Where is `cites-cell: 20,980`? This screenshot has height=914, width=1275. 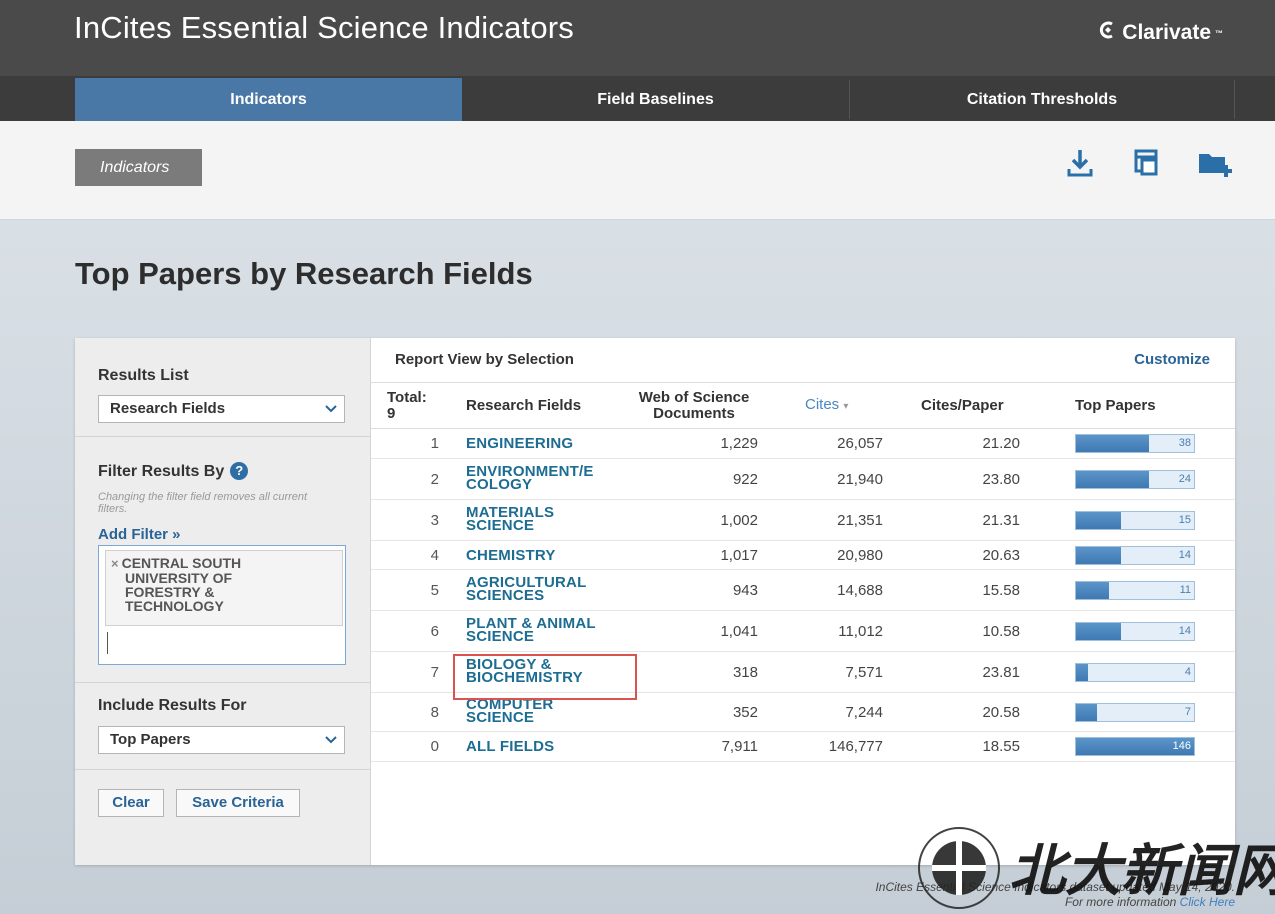
cites-cell: 20,980 is located at coordinates (845, 555).